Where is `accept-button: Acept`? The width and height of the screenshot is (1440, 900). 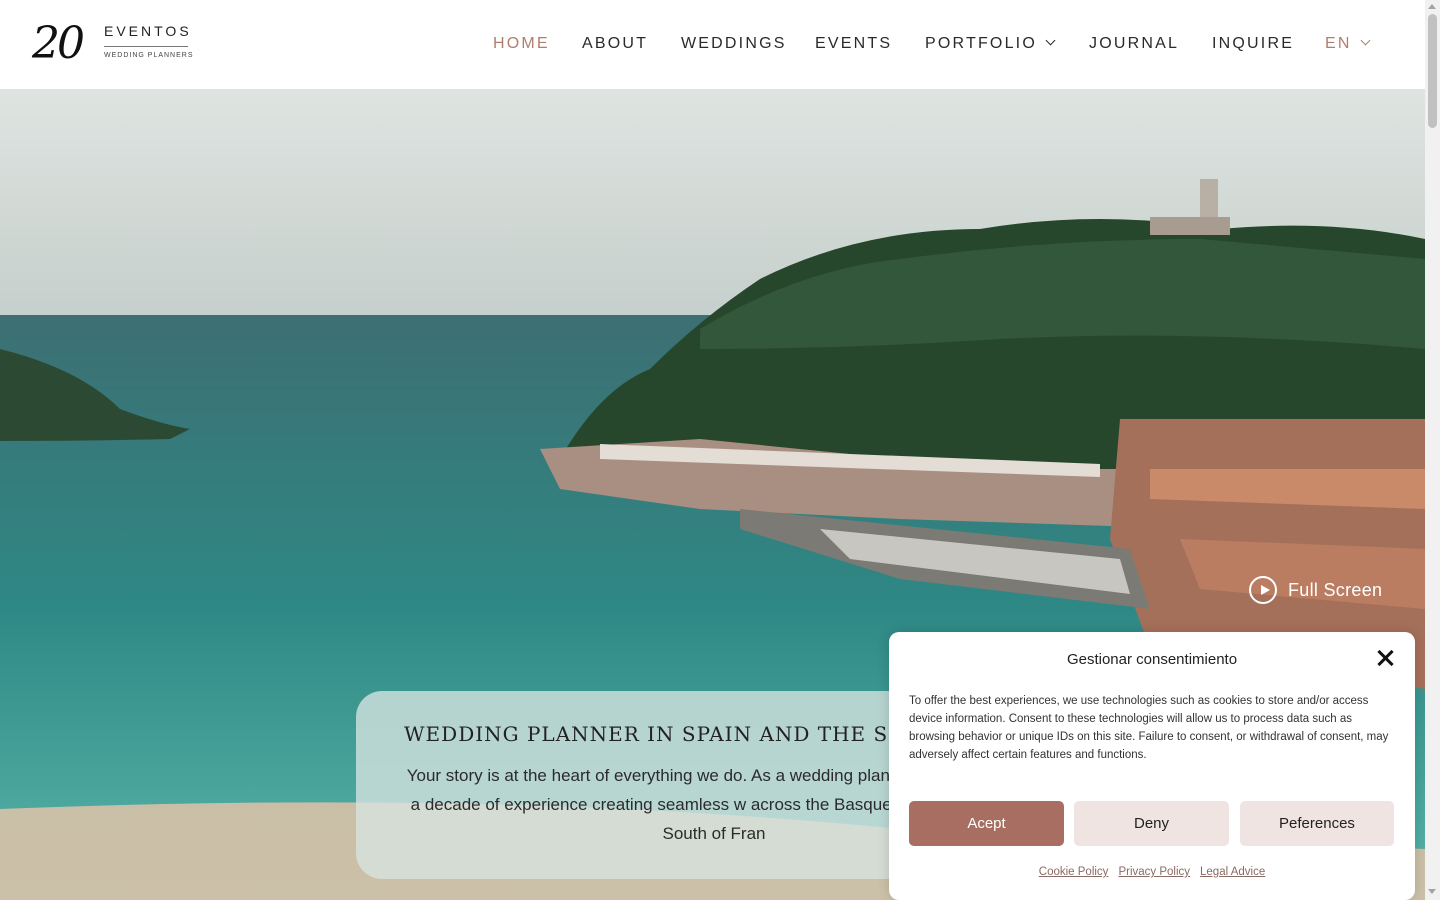
accept-button: Acept is located at coordinates (986, 823).